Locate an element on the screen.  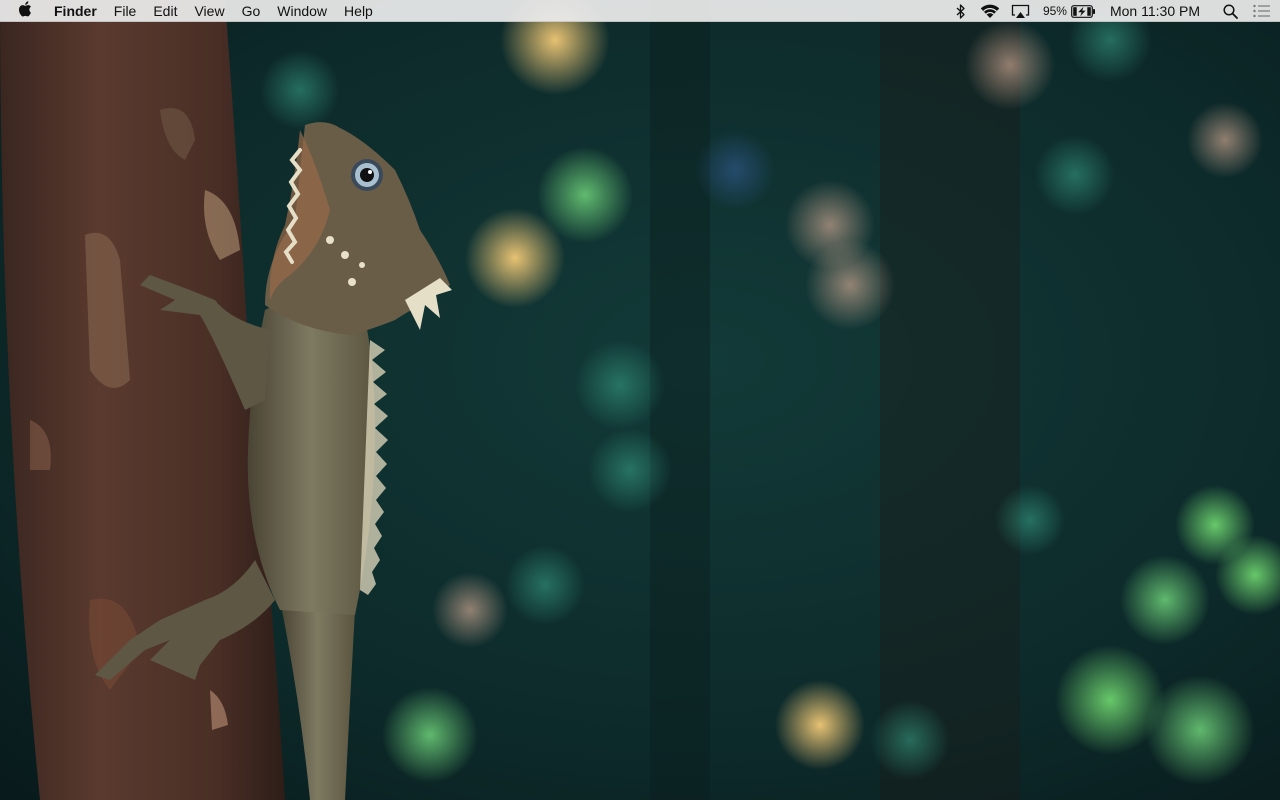
battery-charging-icon is located at coordinates (1083, 11).